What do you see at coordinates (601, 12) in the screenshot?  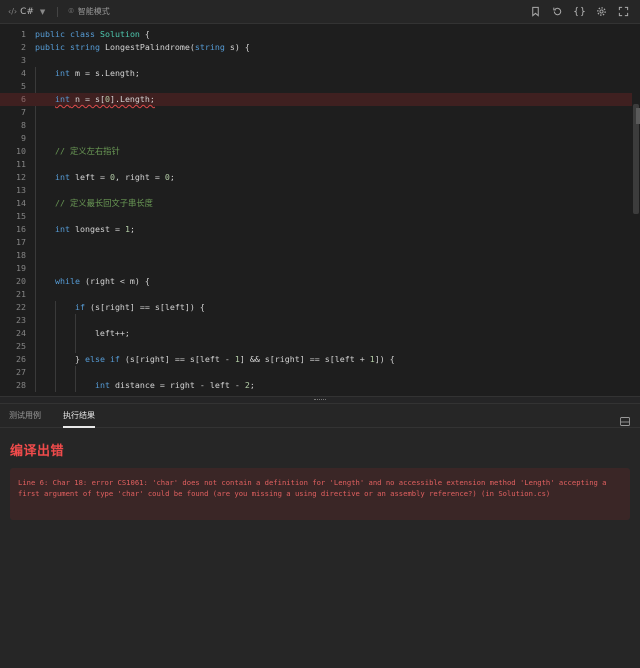 I see `settings-icon` at bounding box center [601, 12].